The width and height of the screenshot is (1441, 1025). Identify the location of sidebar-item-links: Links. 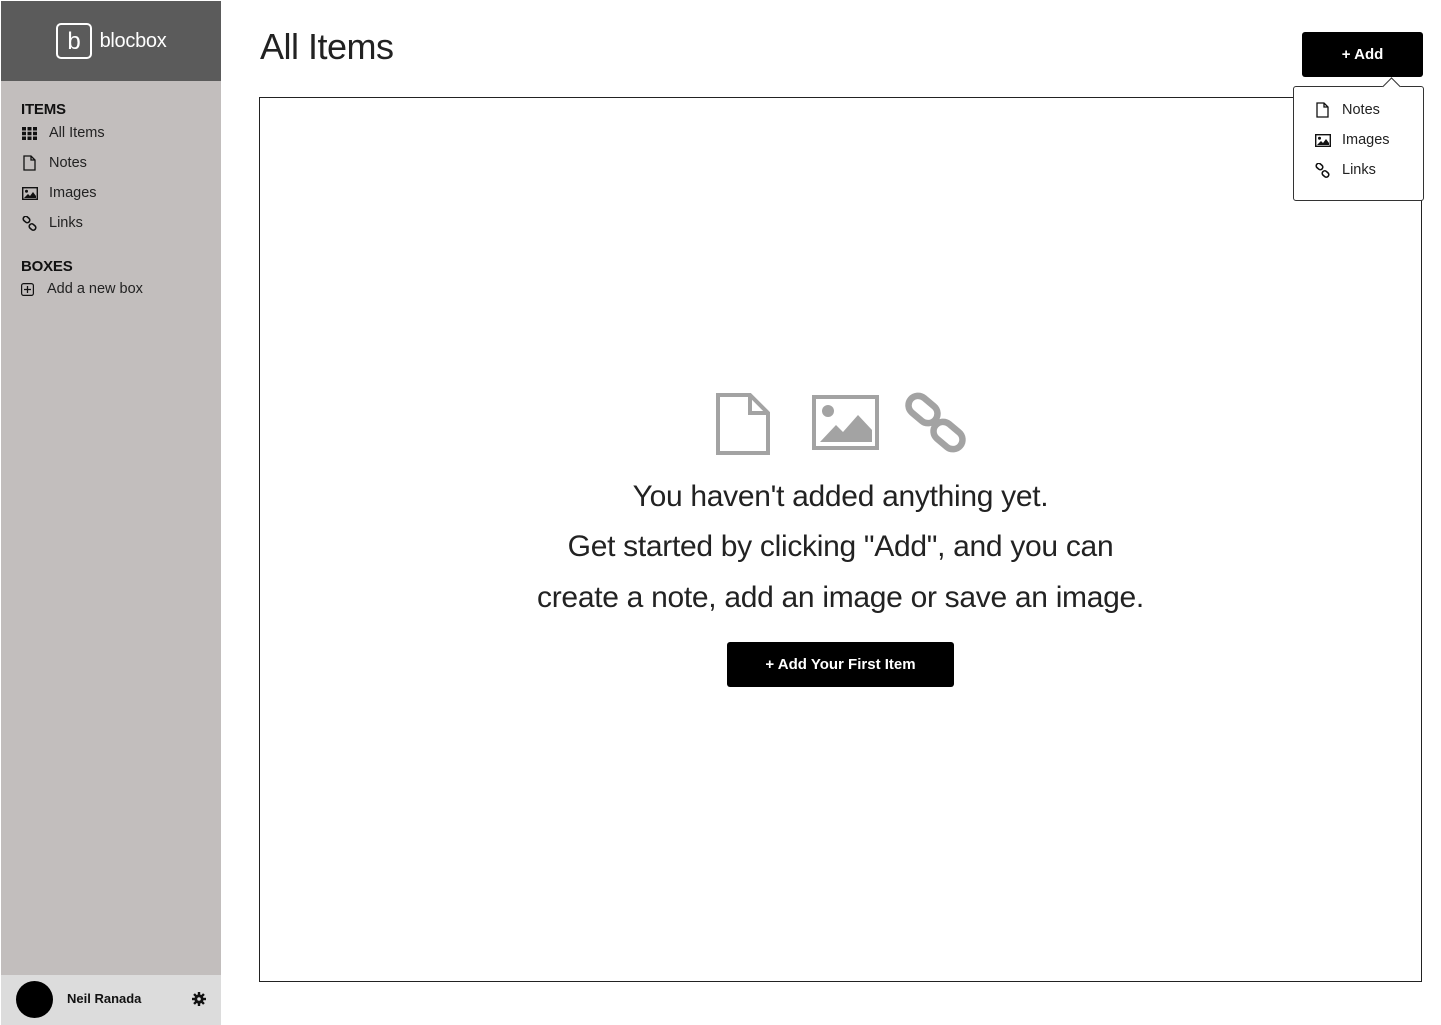
(52, 223).